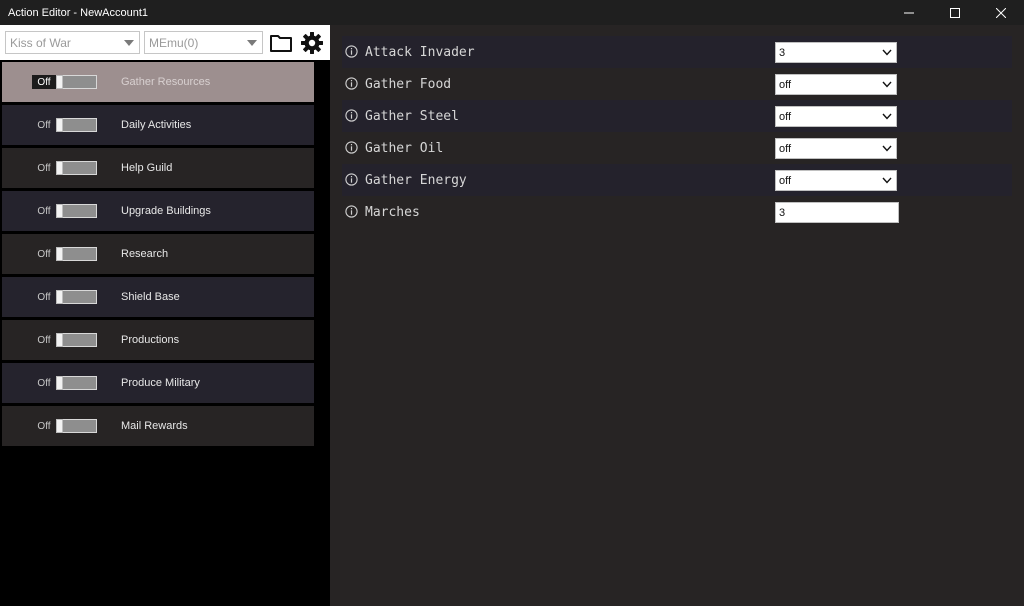 This screenshot has width=1024, height=606. I want to click on action-name: Produce Military, so click(160, 383).